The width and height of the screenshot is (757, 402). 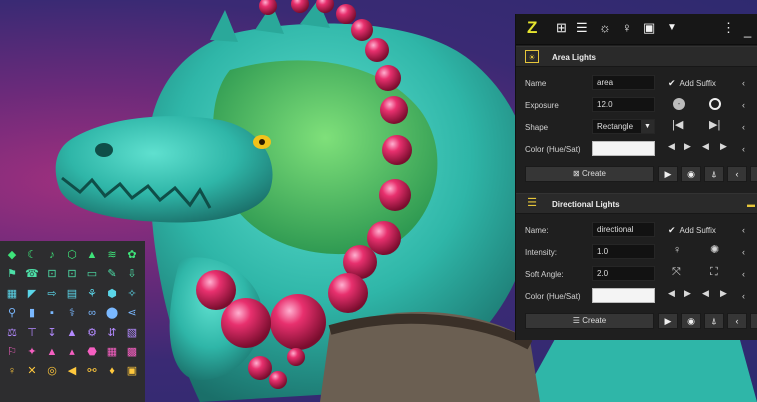 I want to click on palette-icon: ▤, so click(x=72, y=294).